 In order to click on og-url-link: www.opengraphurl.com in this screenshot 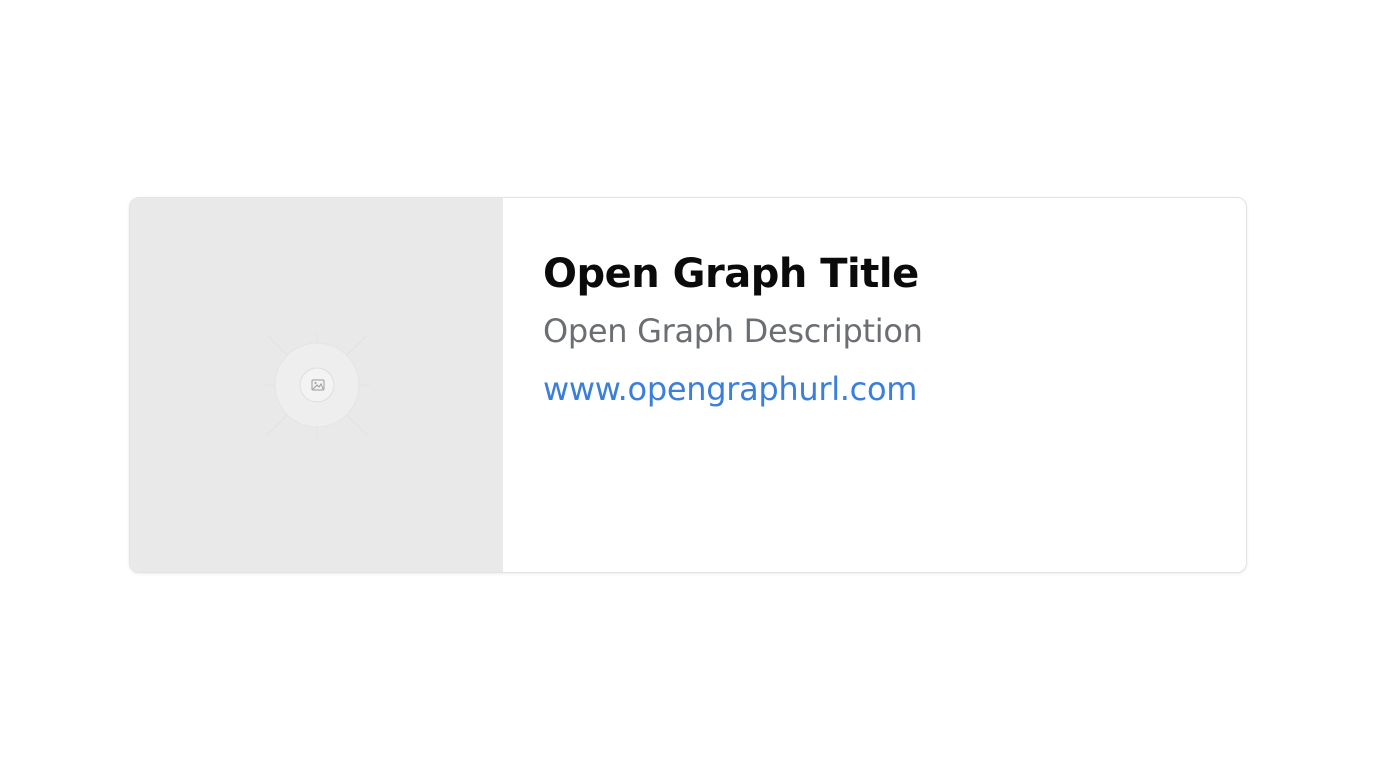, I will do `click(730, 389)`.